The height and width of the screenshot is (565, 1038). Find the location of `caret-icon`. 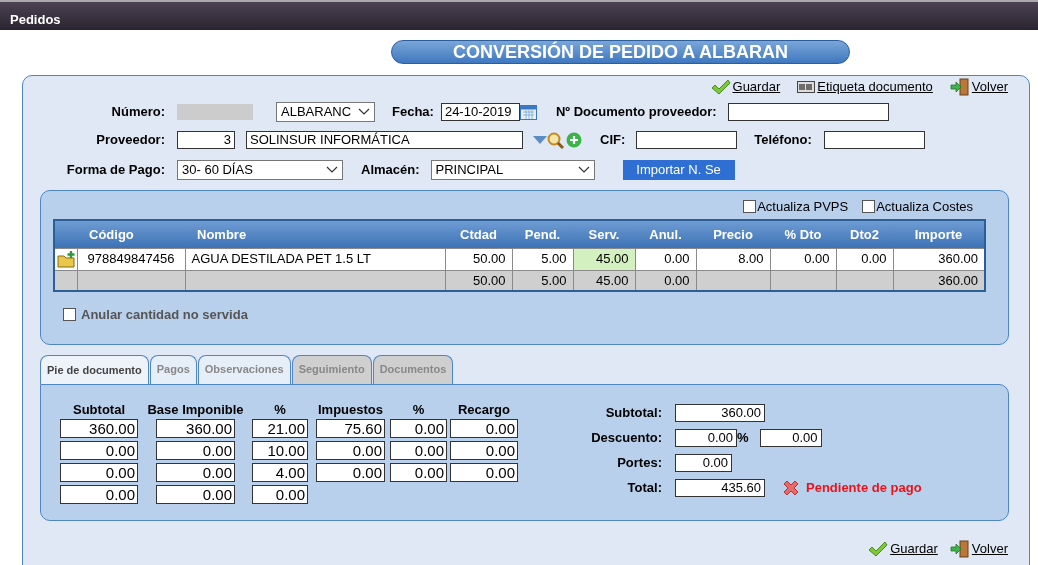

caret-icon is located at coordinates (540, 140).